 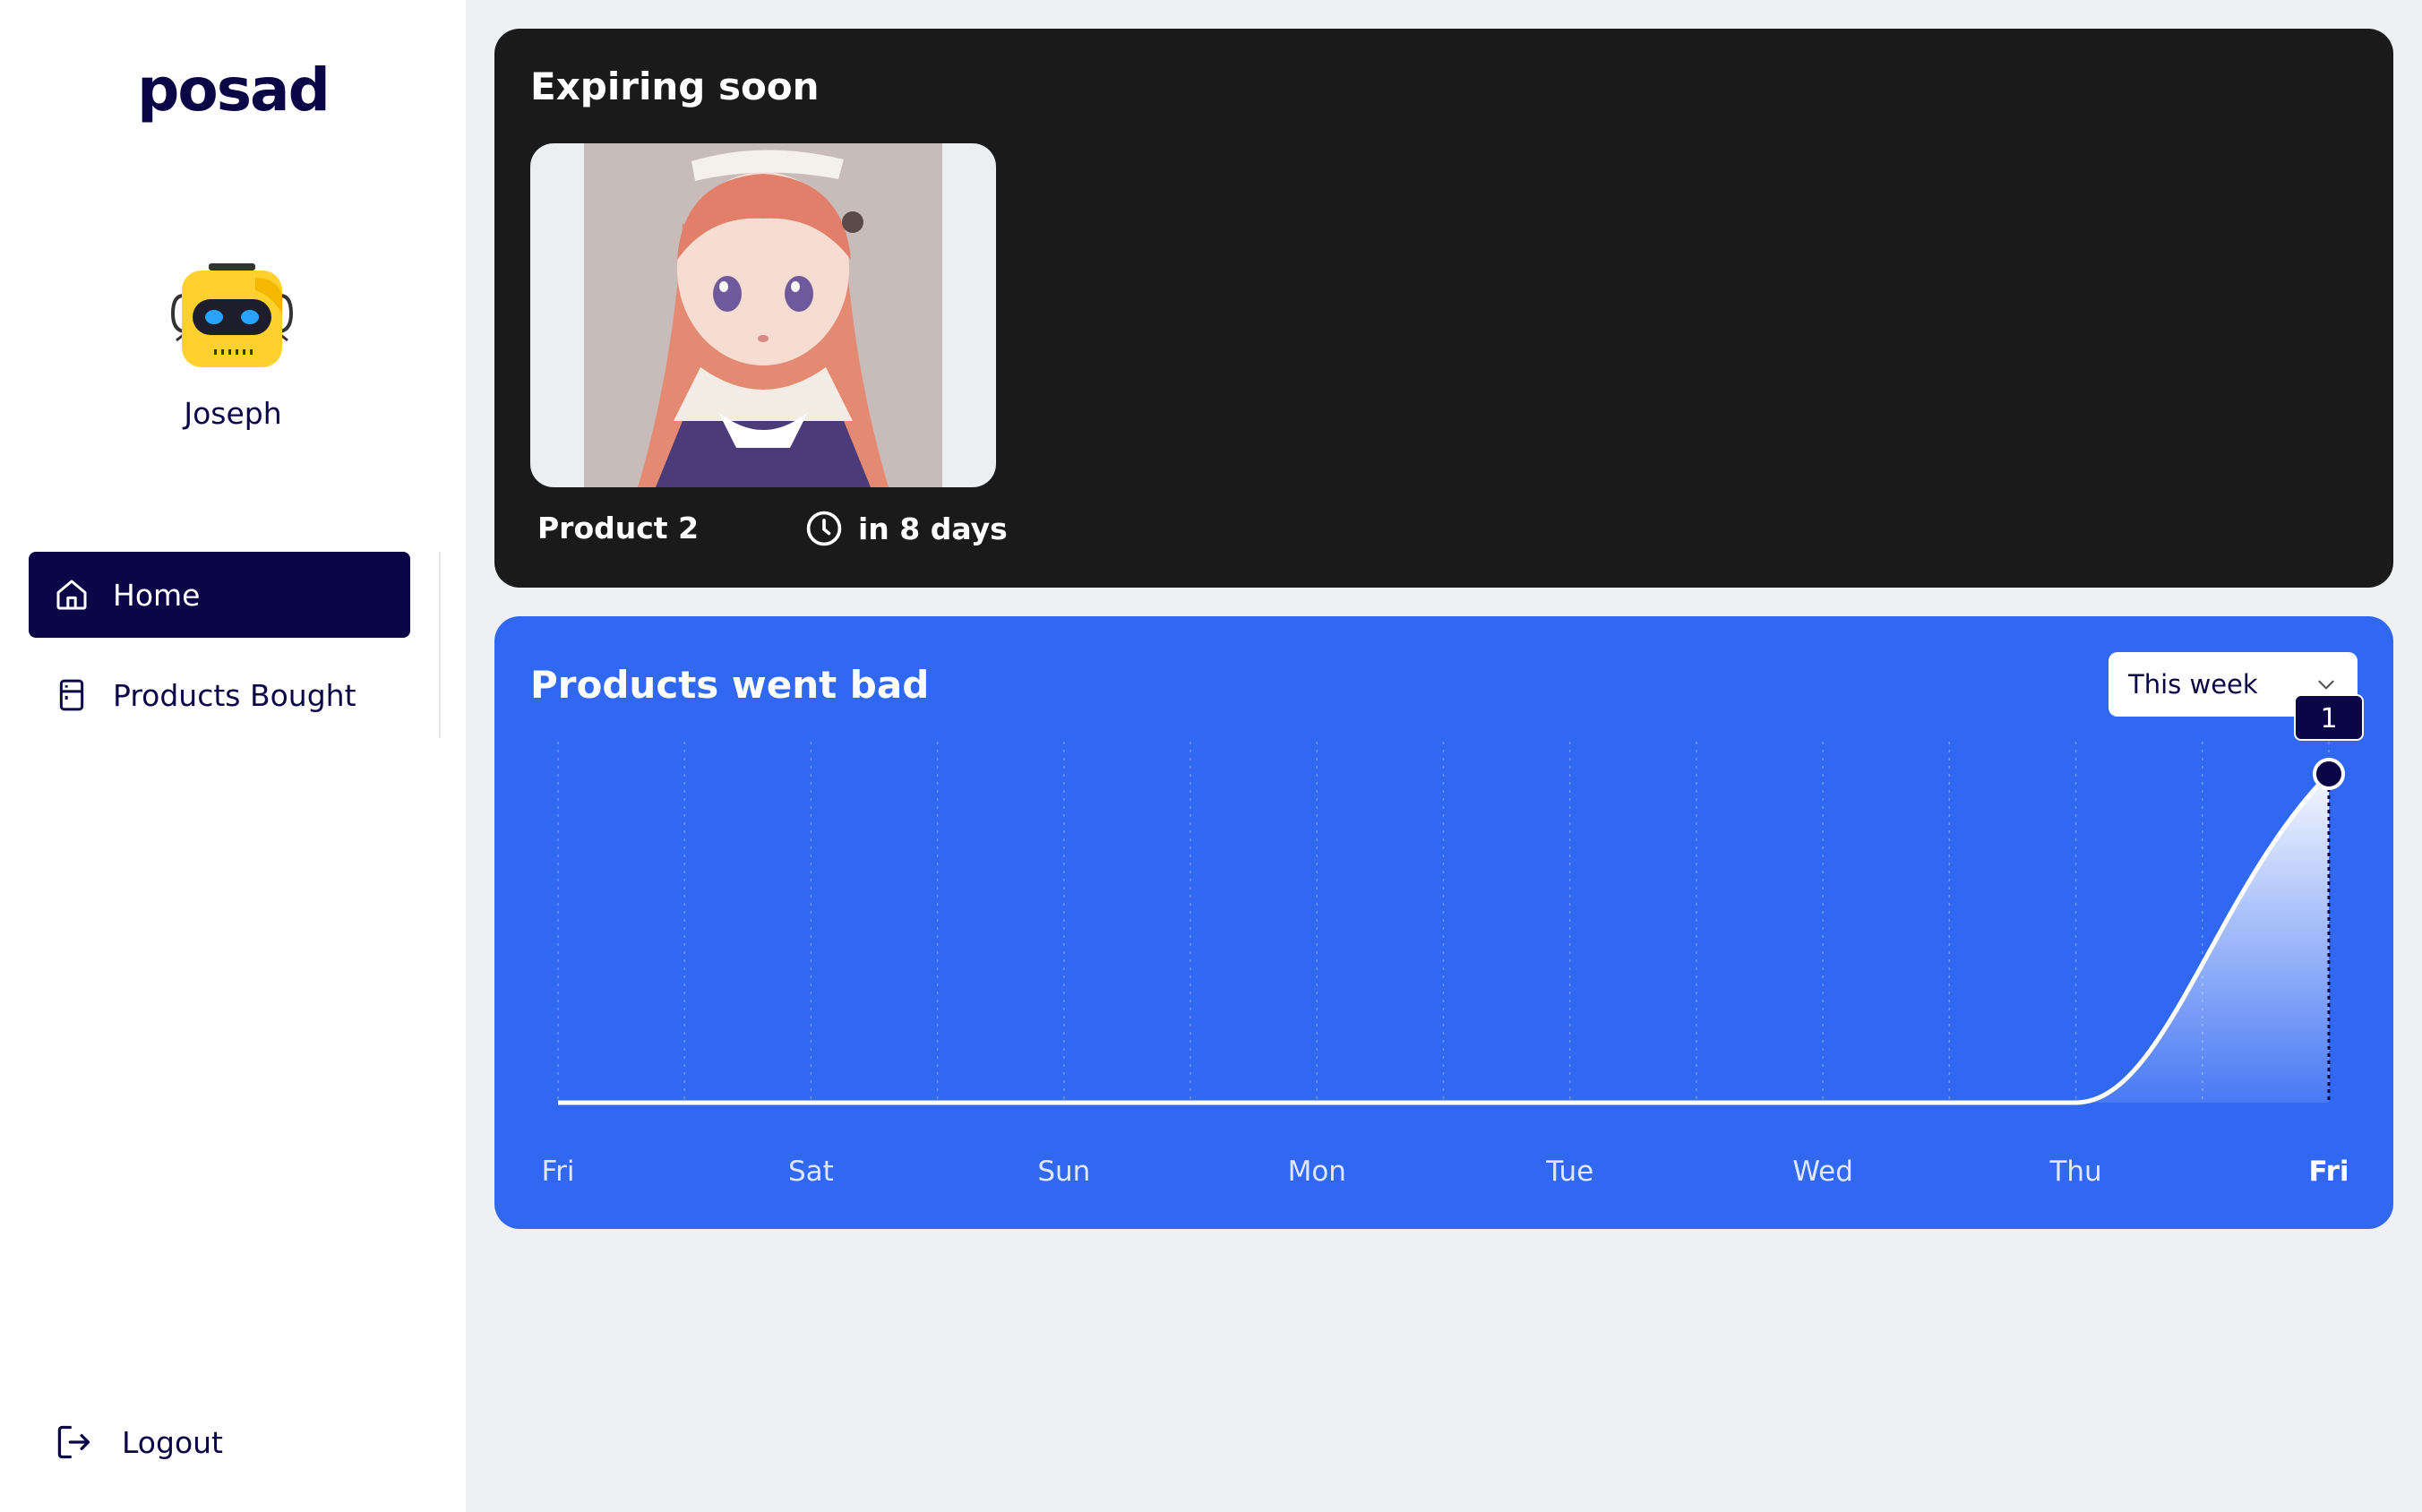 I want to click on product-image, so click(x=763, y=315).